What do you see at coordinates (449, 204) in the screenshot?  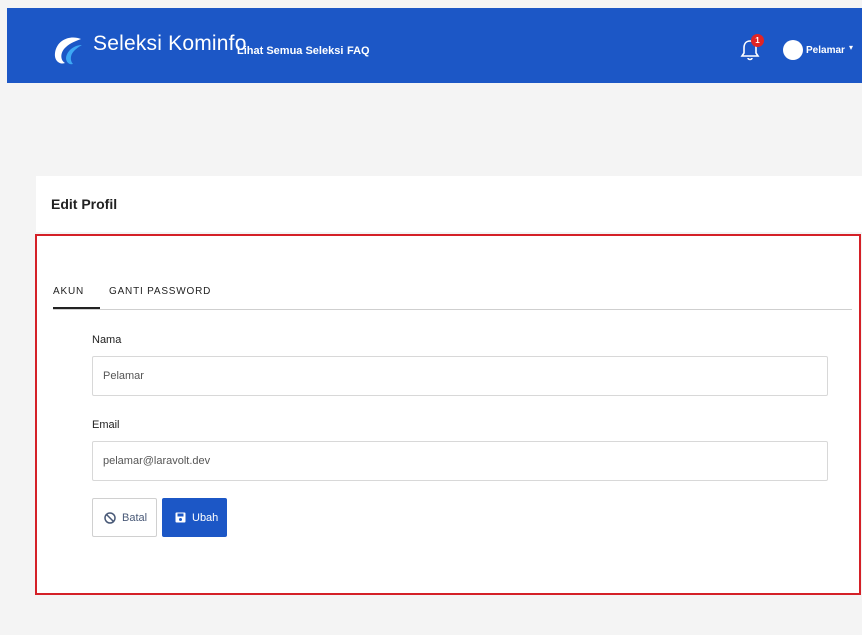 I see `page-header-card: Edit Profil` at bounding box center [449, 204].